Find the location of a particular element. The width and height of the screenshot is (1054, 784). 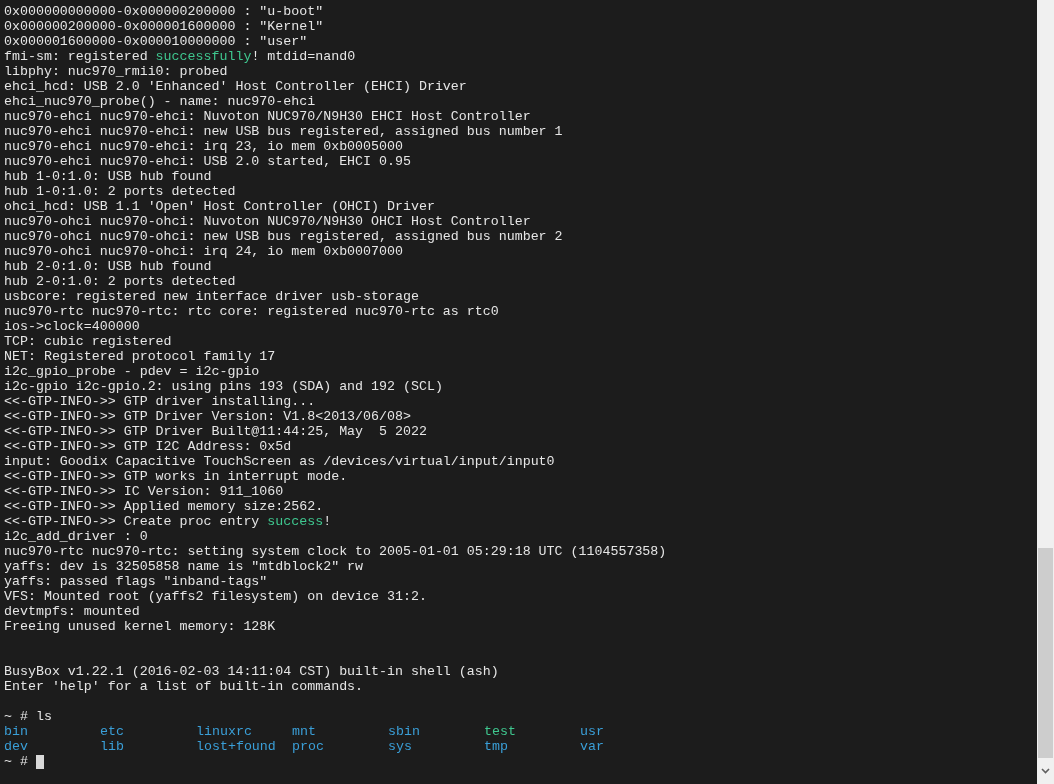

file-name: lib is located at coordinates (112, 746).